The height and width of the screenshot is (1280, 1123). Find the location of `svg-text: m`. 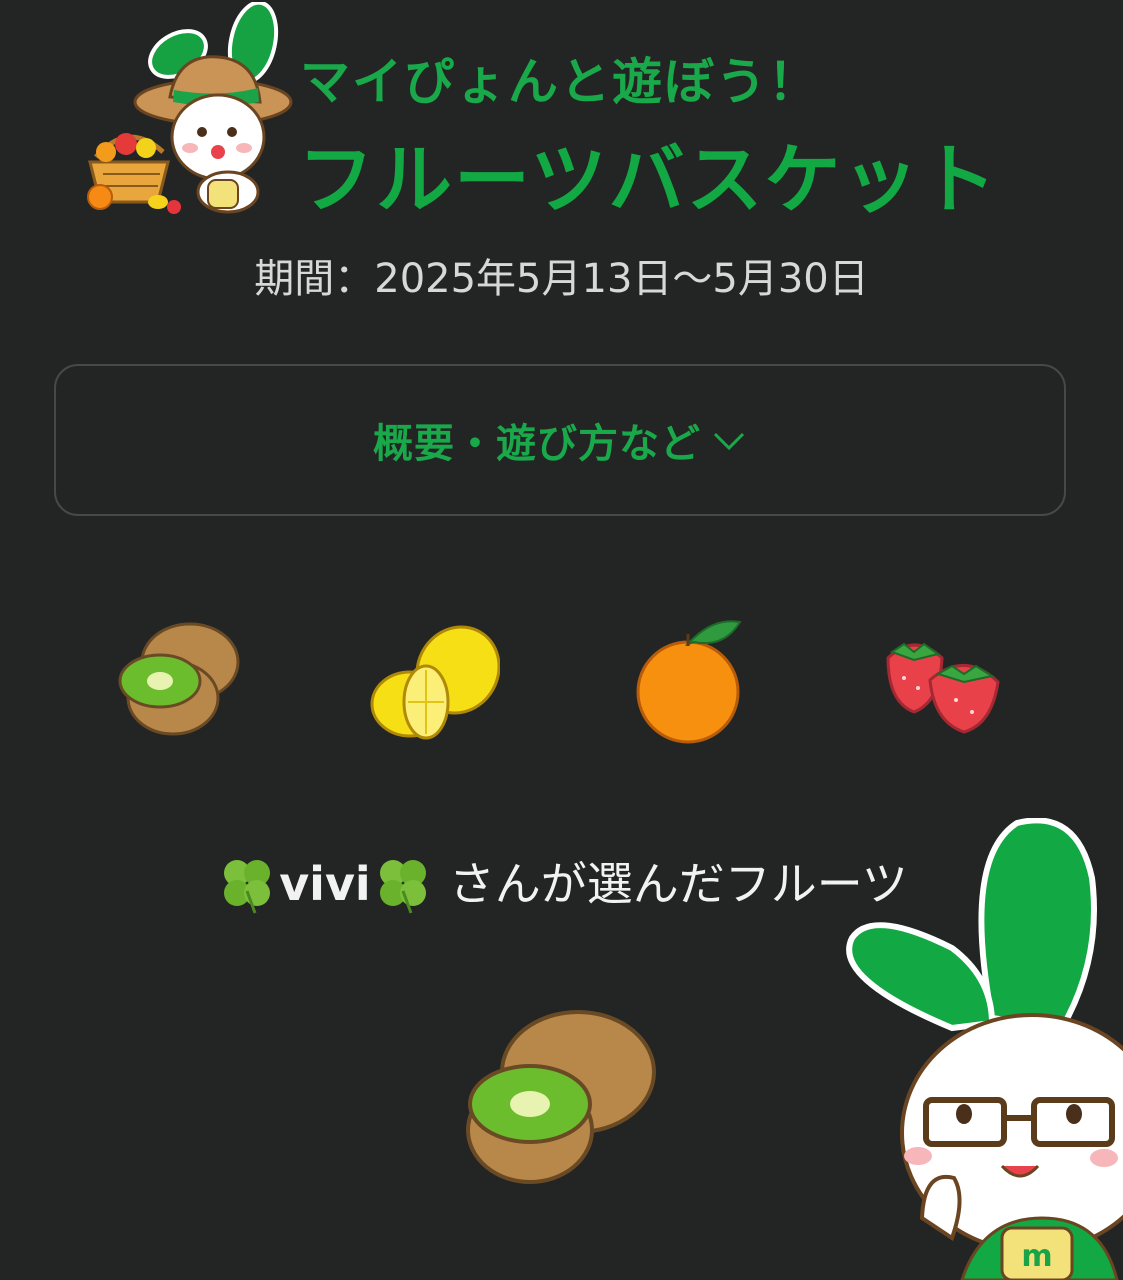

svg-text: m is located at coordinates (1036, 1256).